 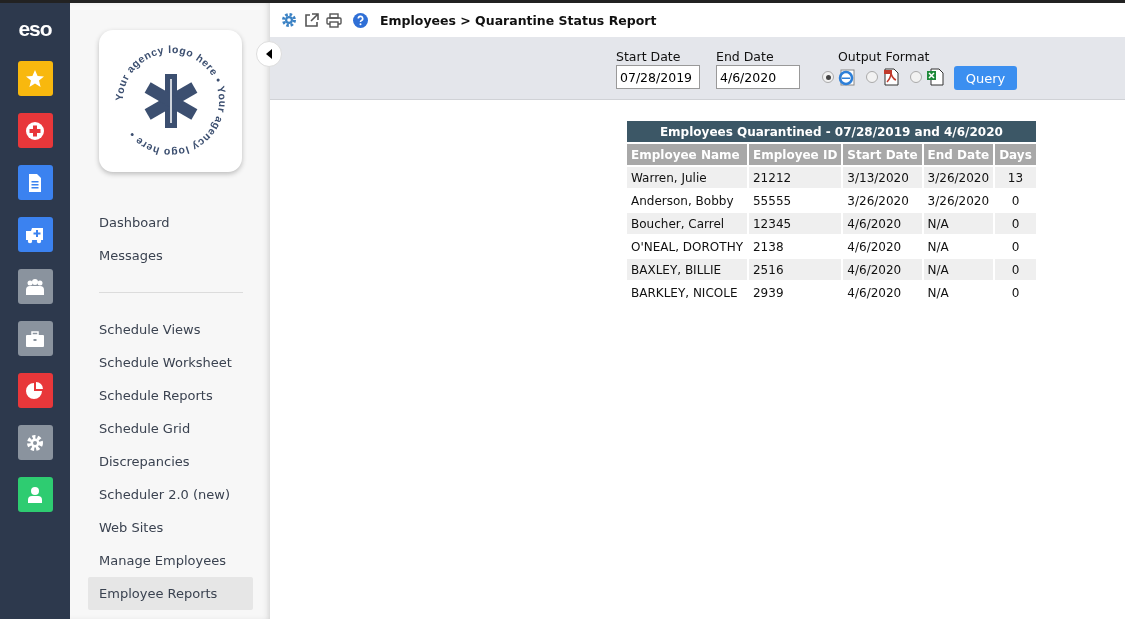 What do you see at coordinates (170, 255) in the screenshot?
I see `sidebar-item: Messages` at bounding box center [170, 255].